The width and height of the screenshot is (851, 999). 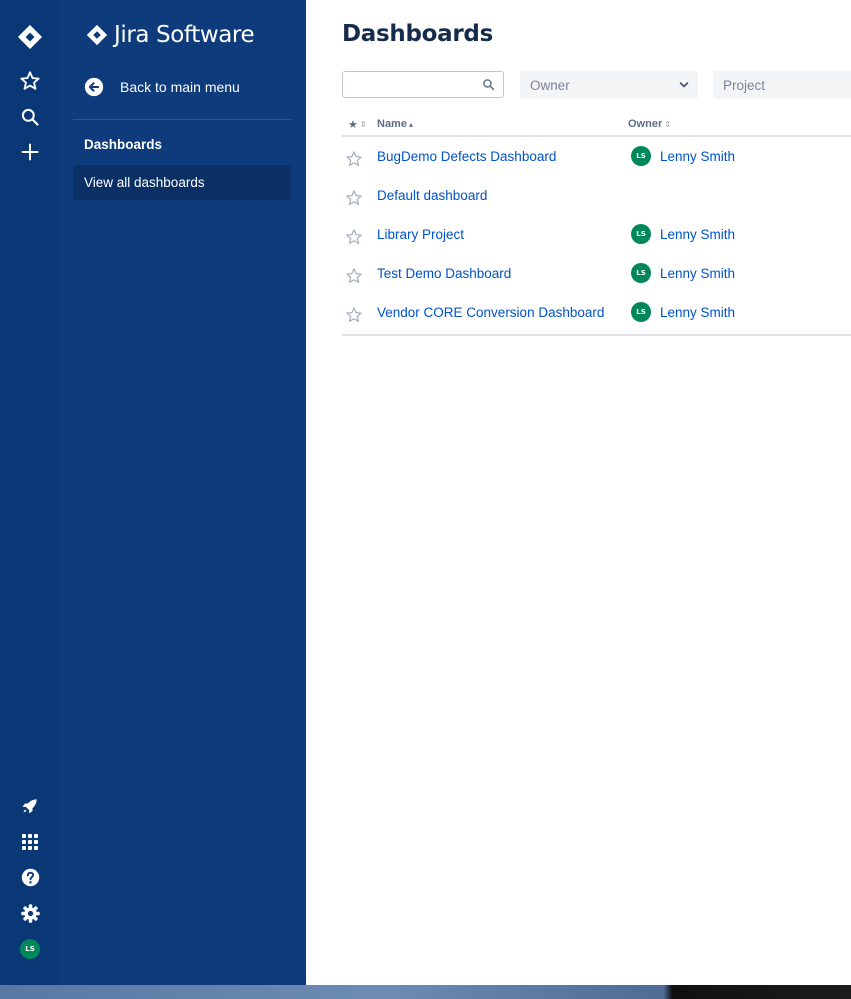 What do you see at coordinates (444, 273) in the screenshot?
I see `dashboard-link: Test Demo Dashboard` at bounding box center [444, 273].